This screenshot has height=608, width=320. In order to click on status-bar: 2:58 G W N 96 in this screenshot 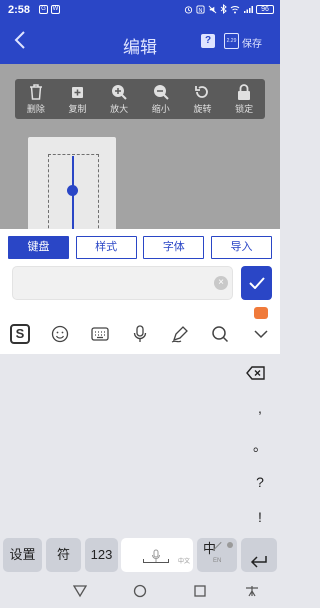, I will do `click(140, 10)`.